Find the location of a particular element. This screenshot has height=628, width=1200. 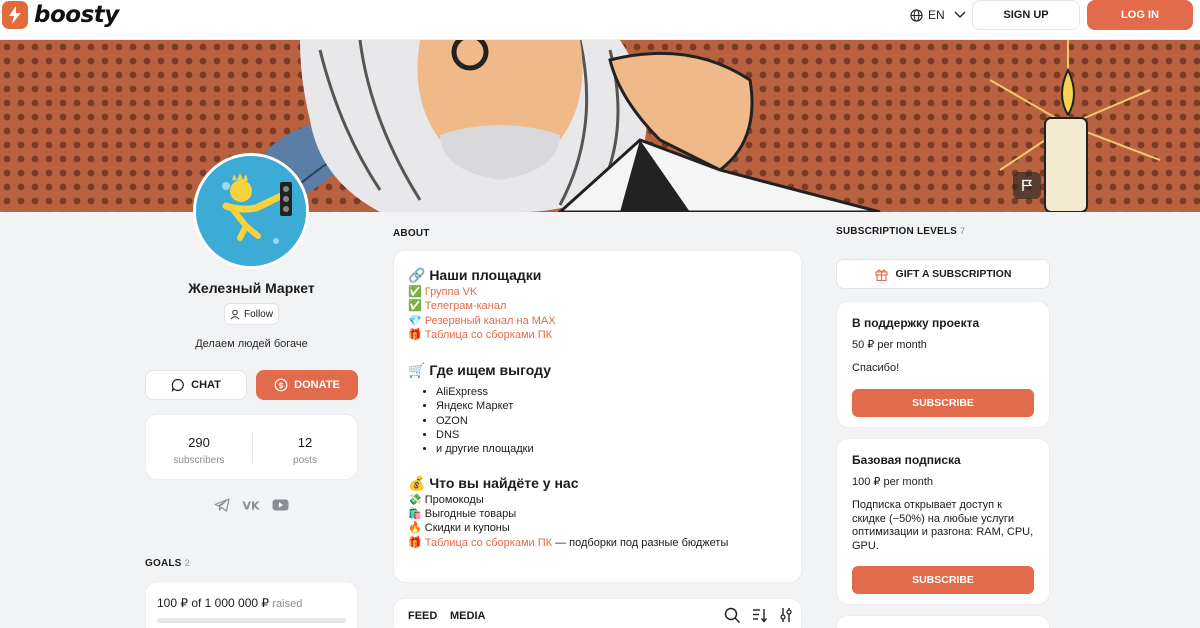

follow-button: Follow is located at coordinates (251, 314).